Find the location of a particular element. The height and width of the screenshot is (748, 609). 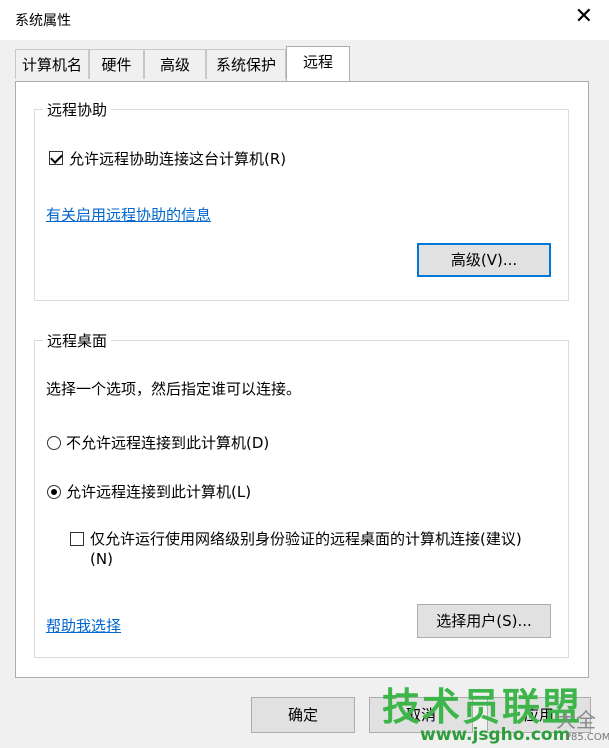

disallow-remote-label: 不允许远程连接到此计算机(D) is located at coordinates (167, 442).